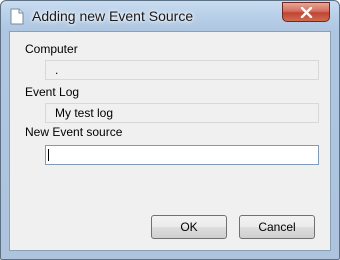 This screenshot has width=340, height=260. What do you see at coordinates (52, 92) in the screenshot?
I see `event-log-label: Event Log` at bounding box center [52, 92].